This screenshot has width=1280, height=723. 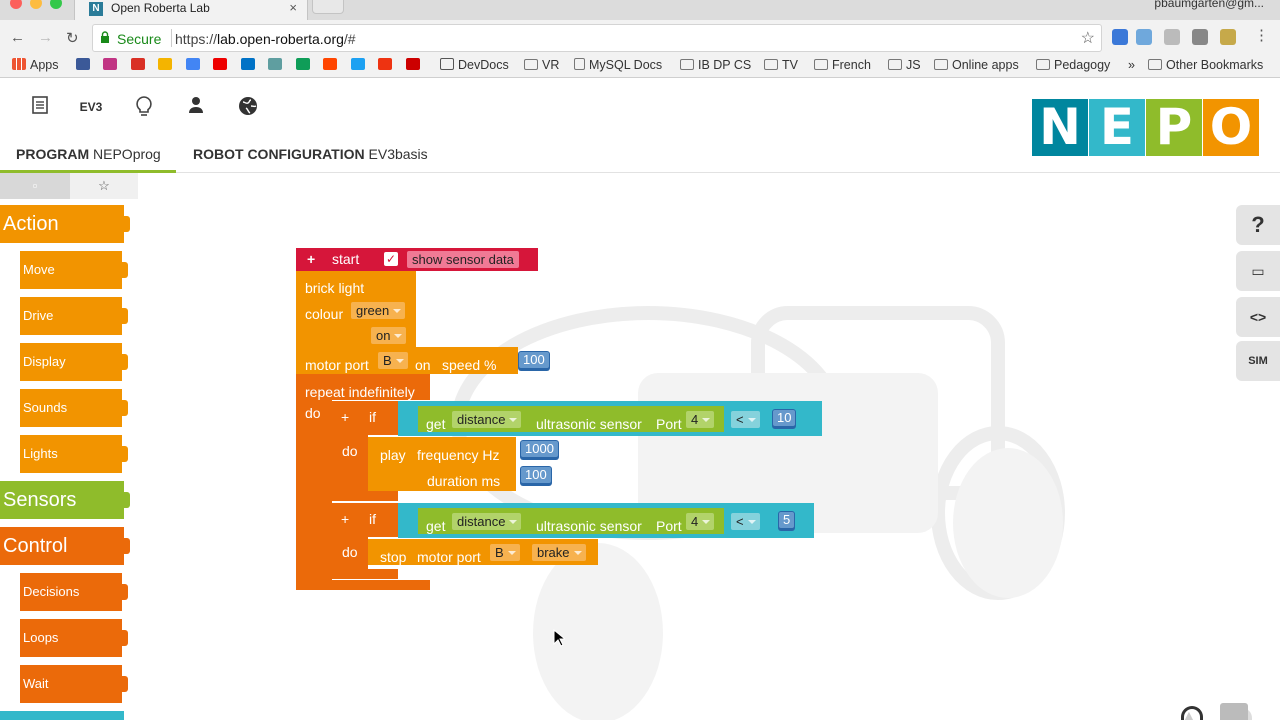 What do you see at coordinates (40, 109) in the screenshot?
I see `document-menu-icon` at bounding box center [40, 109].